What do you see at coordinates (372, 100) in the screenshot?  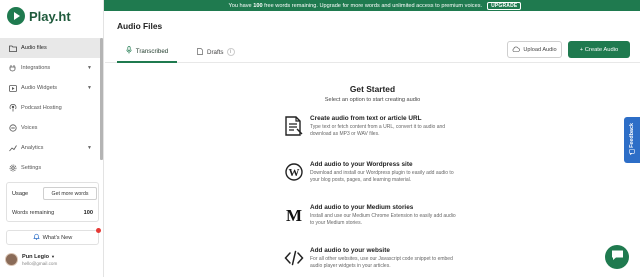 I see `get-started-subtitle: Select an option to start creating audio` at bounding box center [372, 100].